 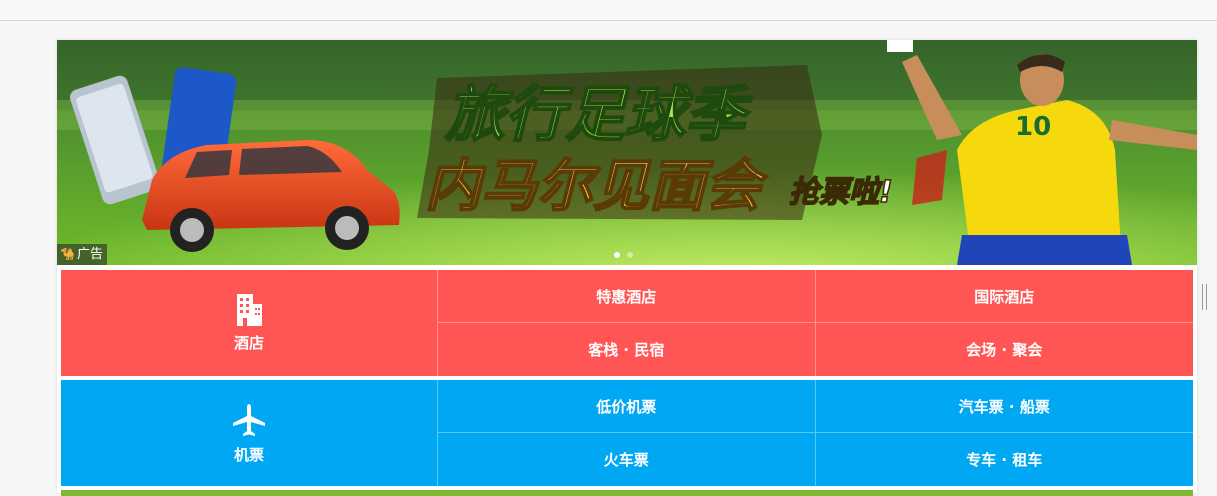 What do you see at coordinates (1204, 297) in the screenshot?
I see `resize-handle` at bounding box center [1204, 297].